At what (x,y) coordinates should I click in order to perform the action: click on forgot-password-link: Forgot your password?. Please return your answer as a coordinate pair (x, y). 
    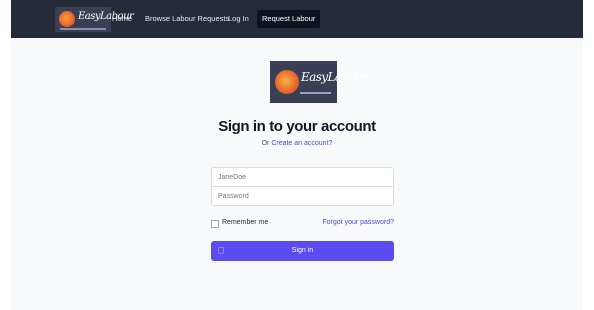
    Looking at the image, I should click on (358, 222).